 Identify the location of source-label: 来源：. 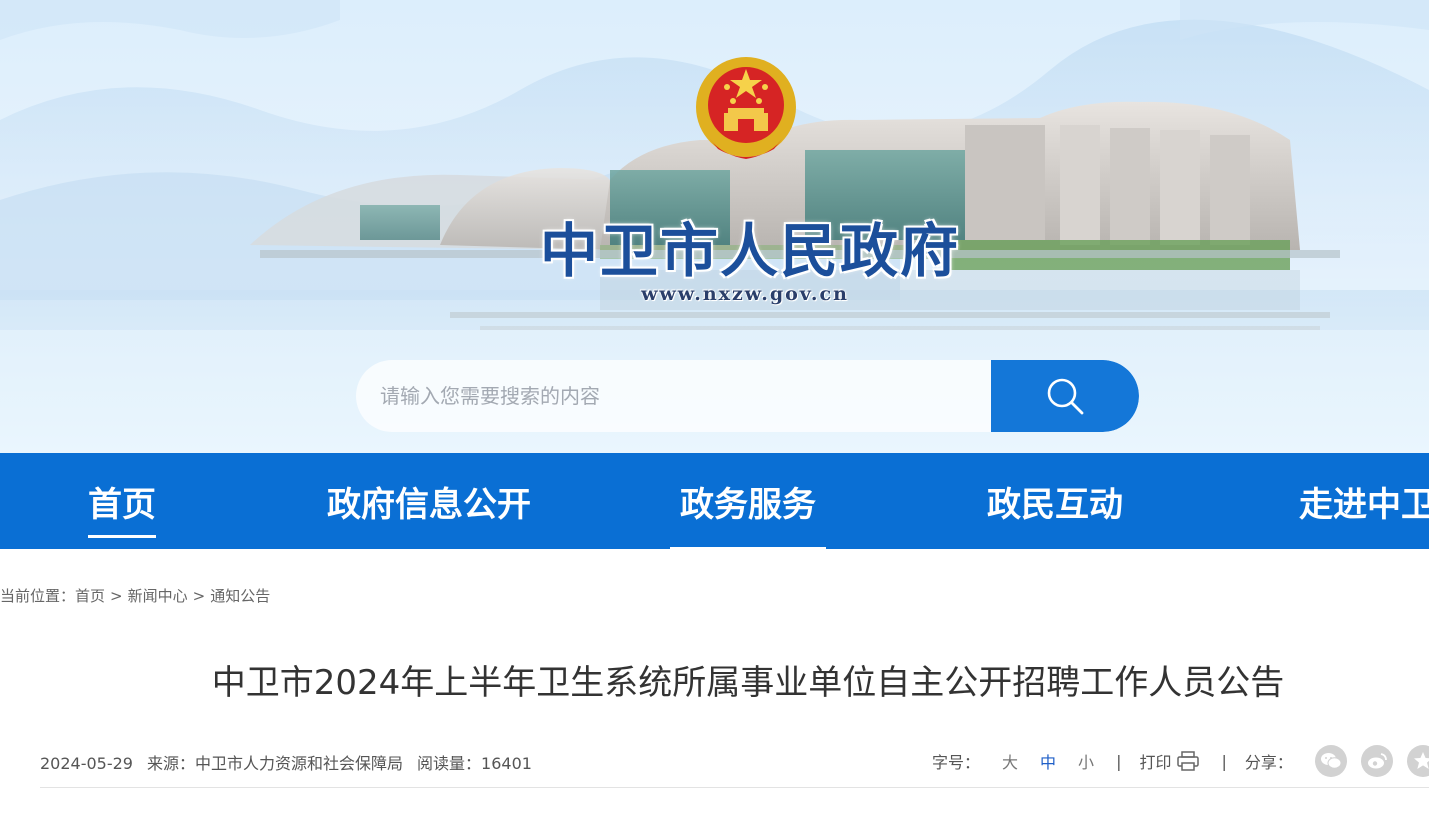
(170, 763).